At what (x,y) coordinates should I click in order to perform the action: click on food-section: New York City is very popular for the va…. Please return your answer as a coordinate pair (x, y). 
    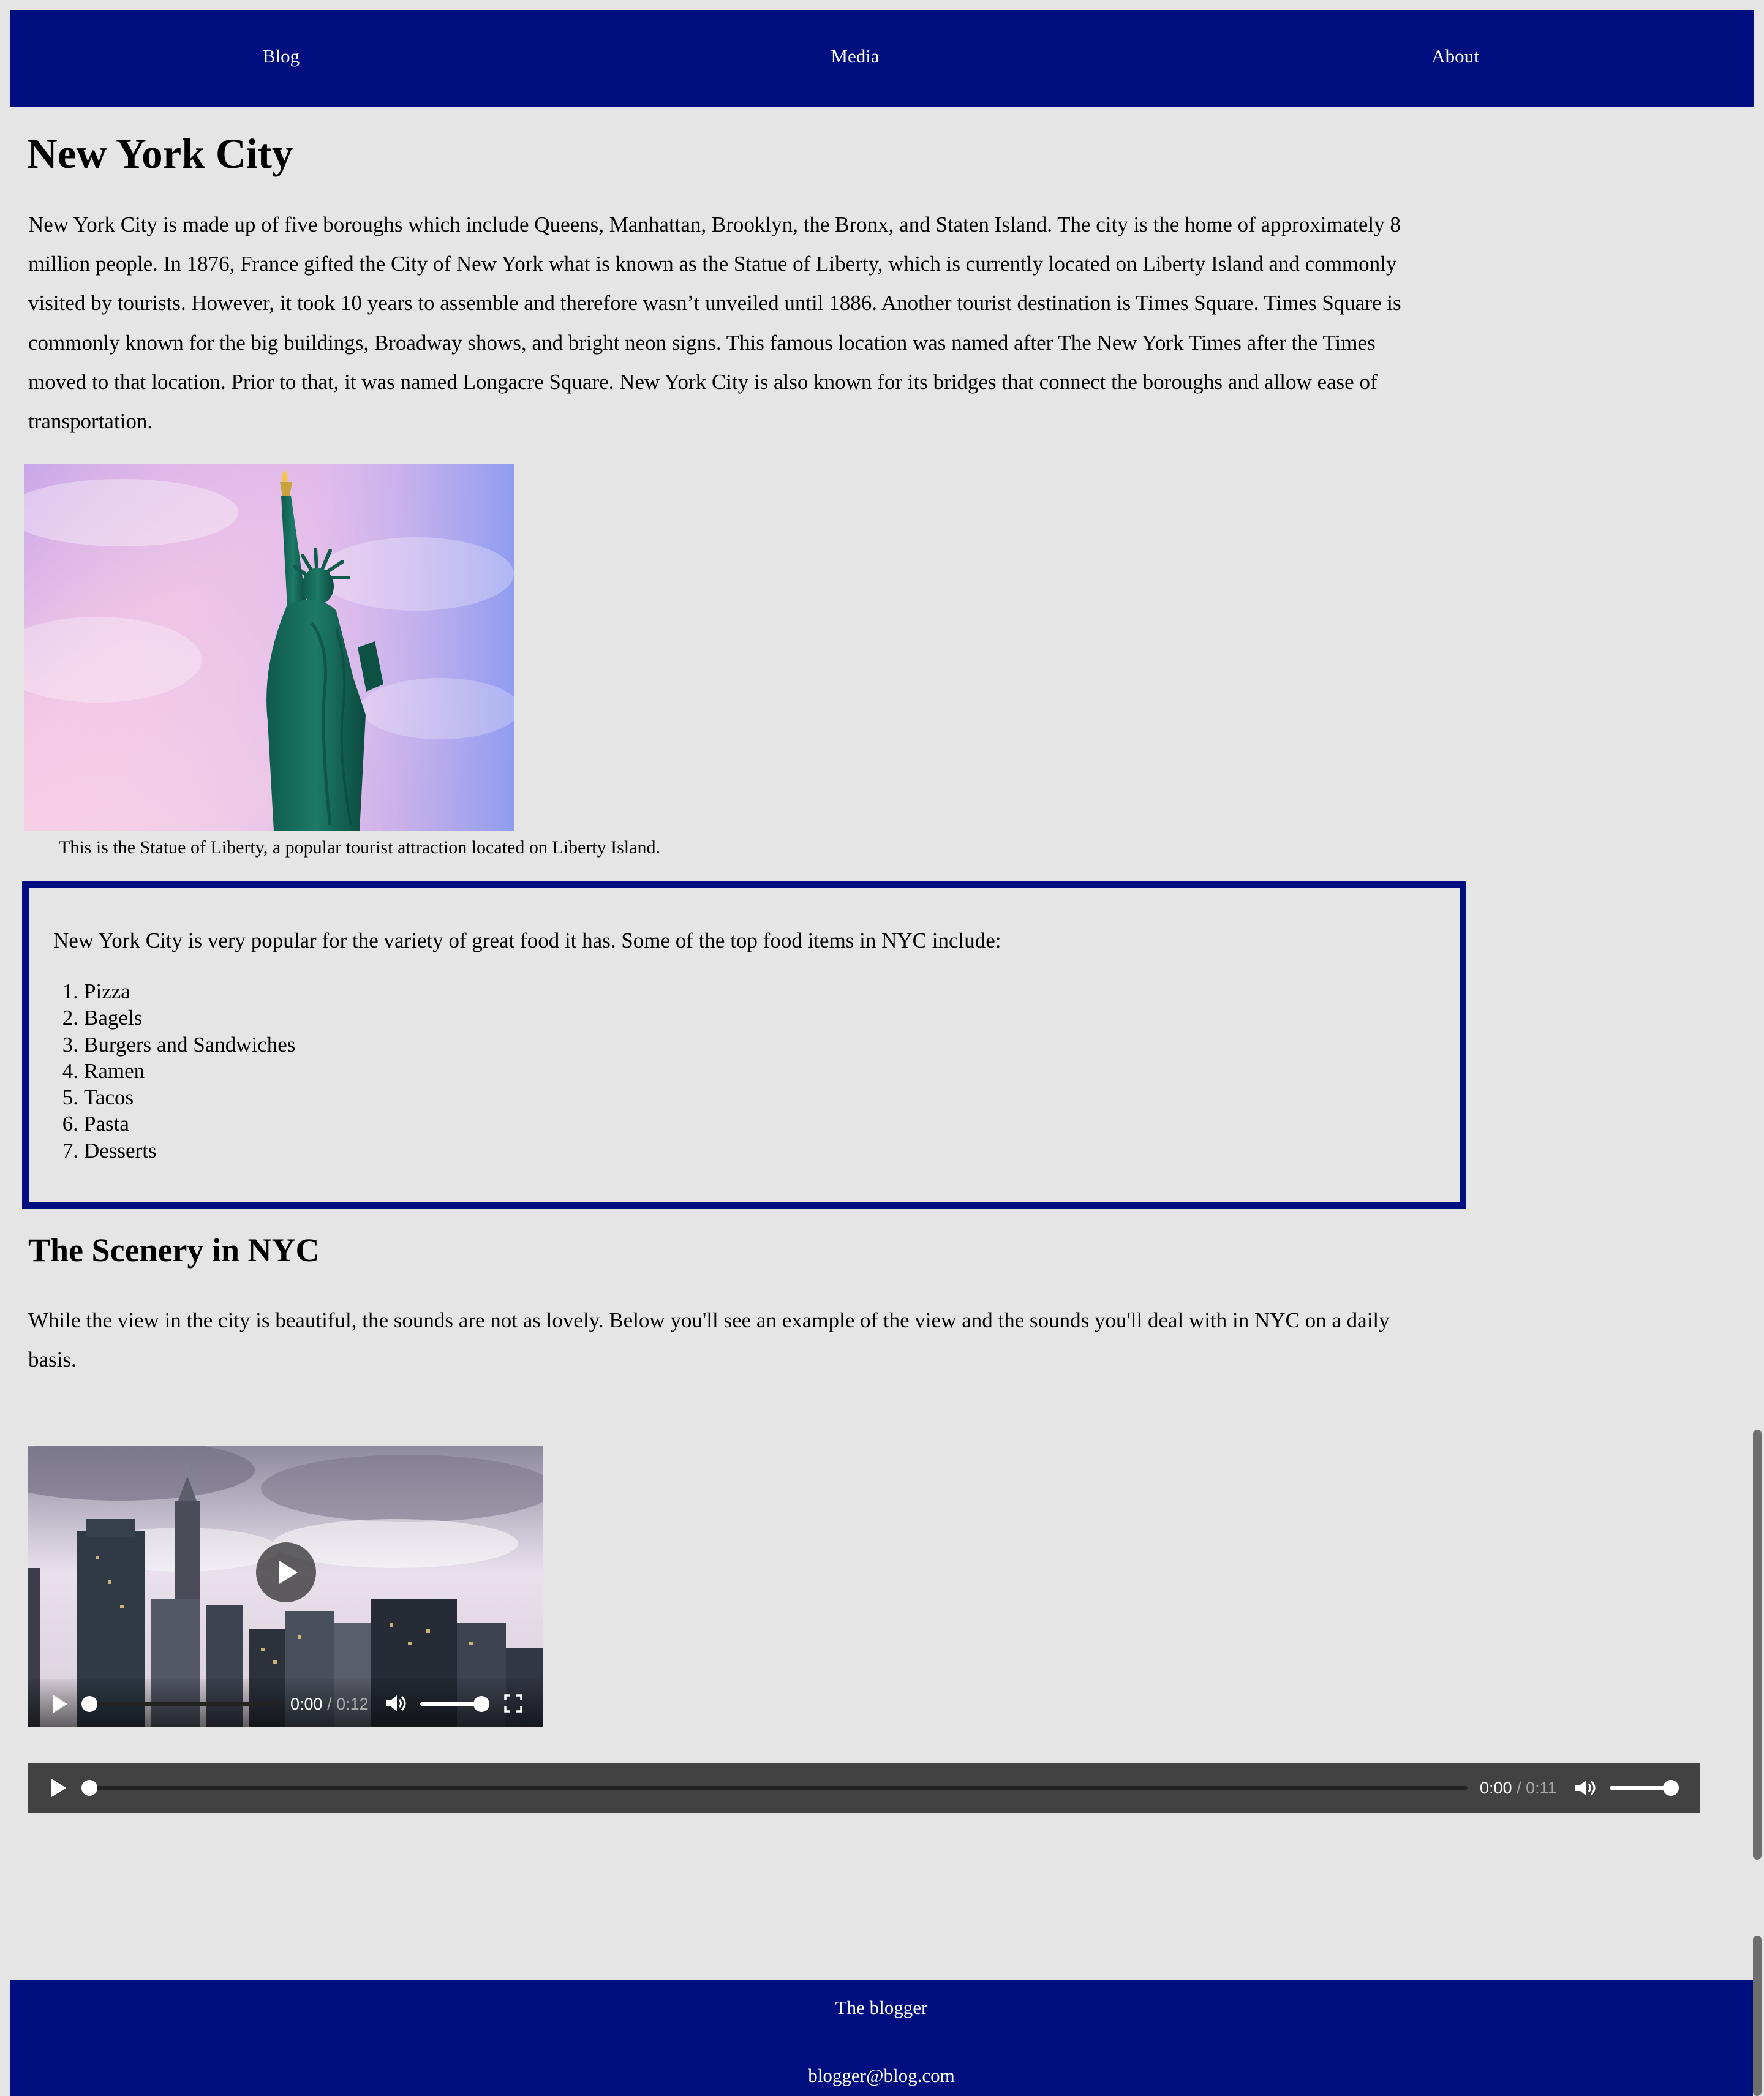
    Looking at the image, I should click on (744, 1045).